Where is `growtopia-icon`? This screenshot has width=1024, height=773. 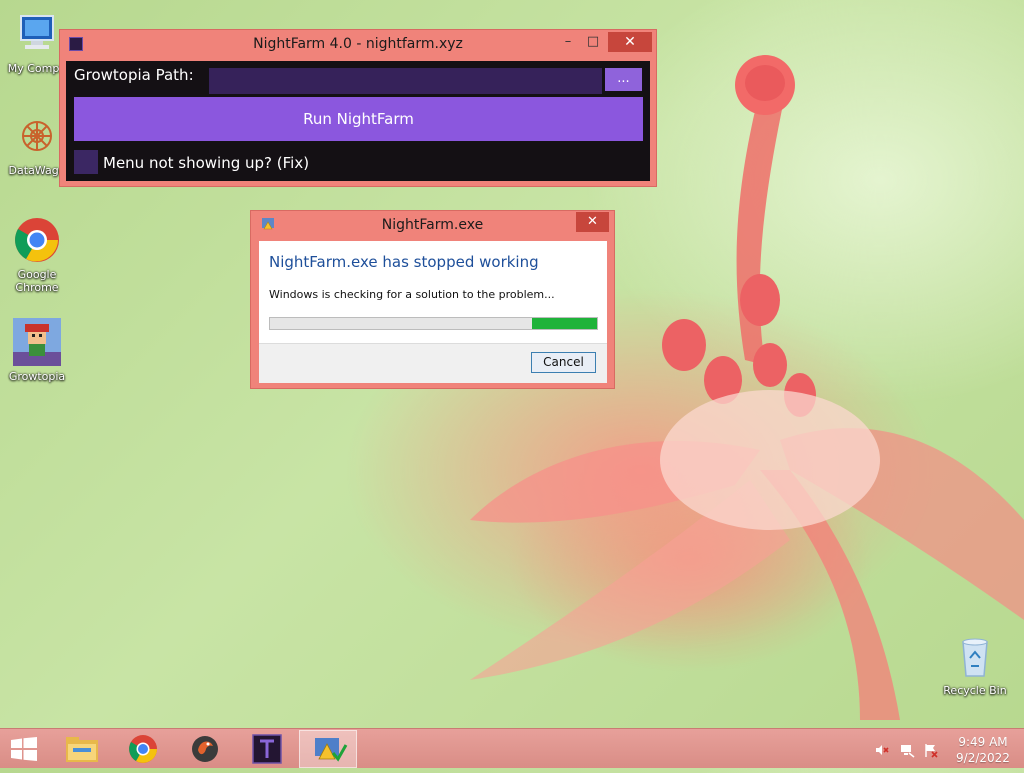
growtopia-icon is located at coordinates (37, 342).